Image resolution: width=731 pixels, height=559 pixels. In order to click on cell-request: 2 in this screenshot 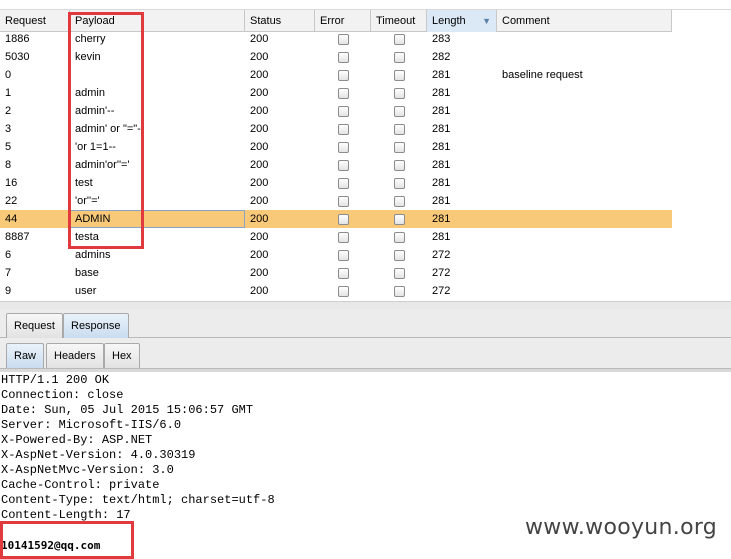, I will do `click(8, 111)`.